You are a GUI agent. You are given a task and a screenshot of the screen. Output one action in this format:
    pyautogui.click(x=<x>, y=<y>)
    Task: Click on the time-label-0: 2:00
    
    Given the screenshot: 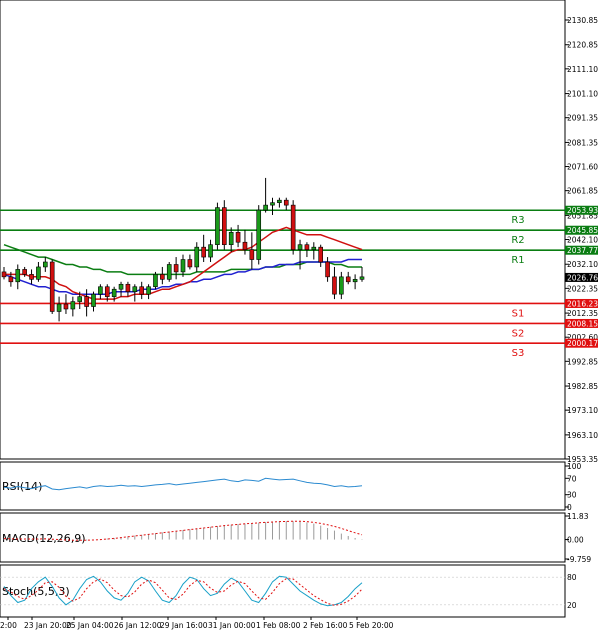 What is the action you would take?
    pyautogui.click(x=8, y=625)
    